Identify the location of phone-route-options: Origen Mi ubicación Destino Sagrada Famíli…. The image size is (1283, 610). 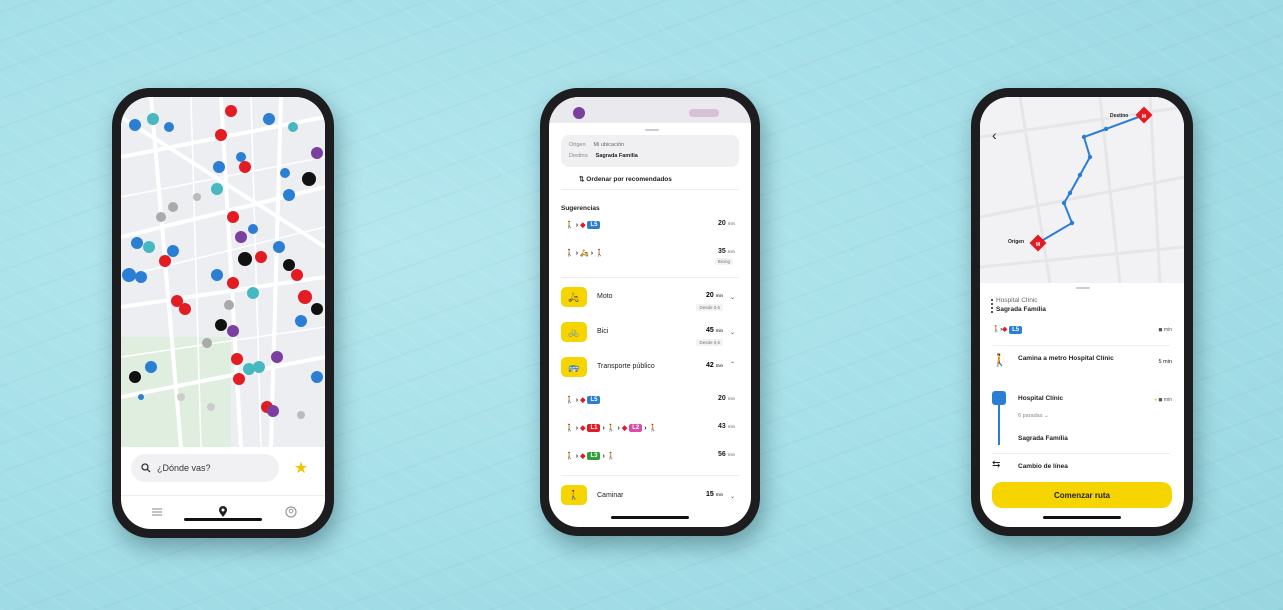
(650, 312).